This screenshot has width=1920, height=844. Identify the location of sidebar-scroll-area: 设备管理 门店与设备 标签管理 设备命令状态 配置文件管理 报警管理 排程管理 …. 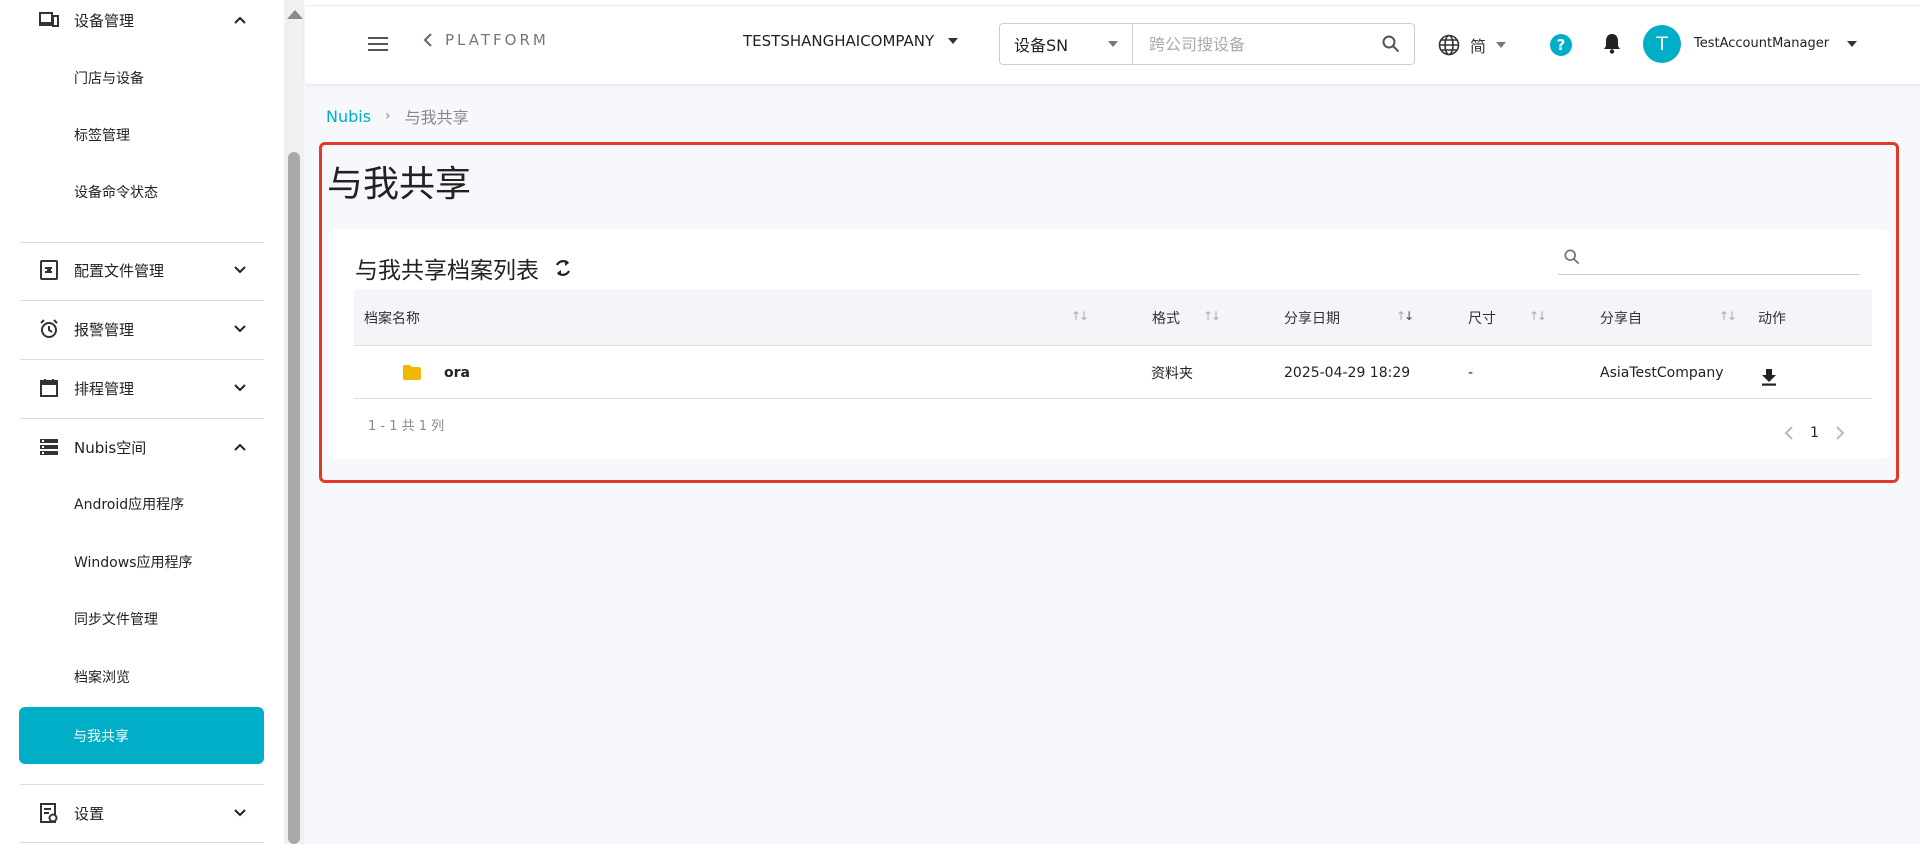
(142, 422).